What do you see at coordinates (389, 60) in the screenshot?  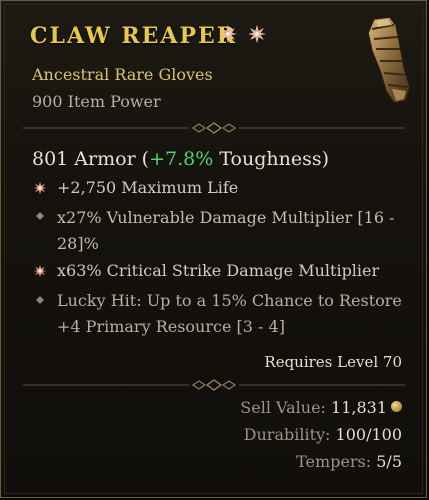 I see `gloves-icon` at bounding box center [389, 60].